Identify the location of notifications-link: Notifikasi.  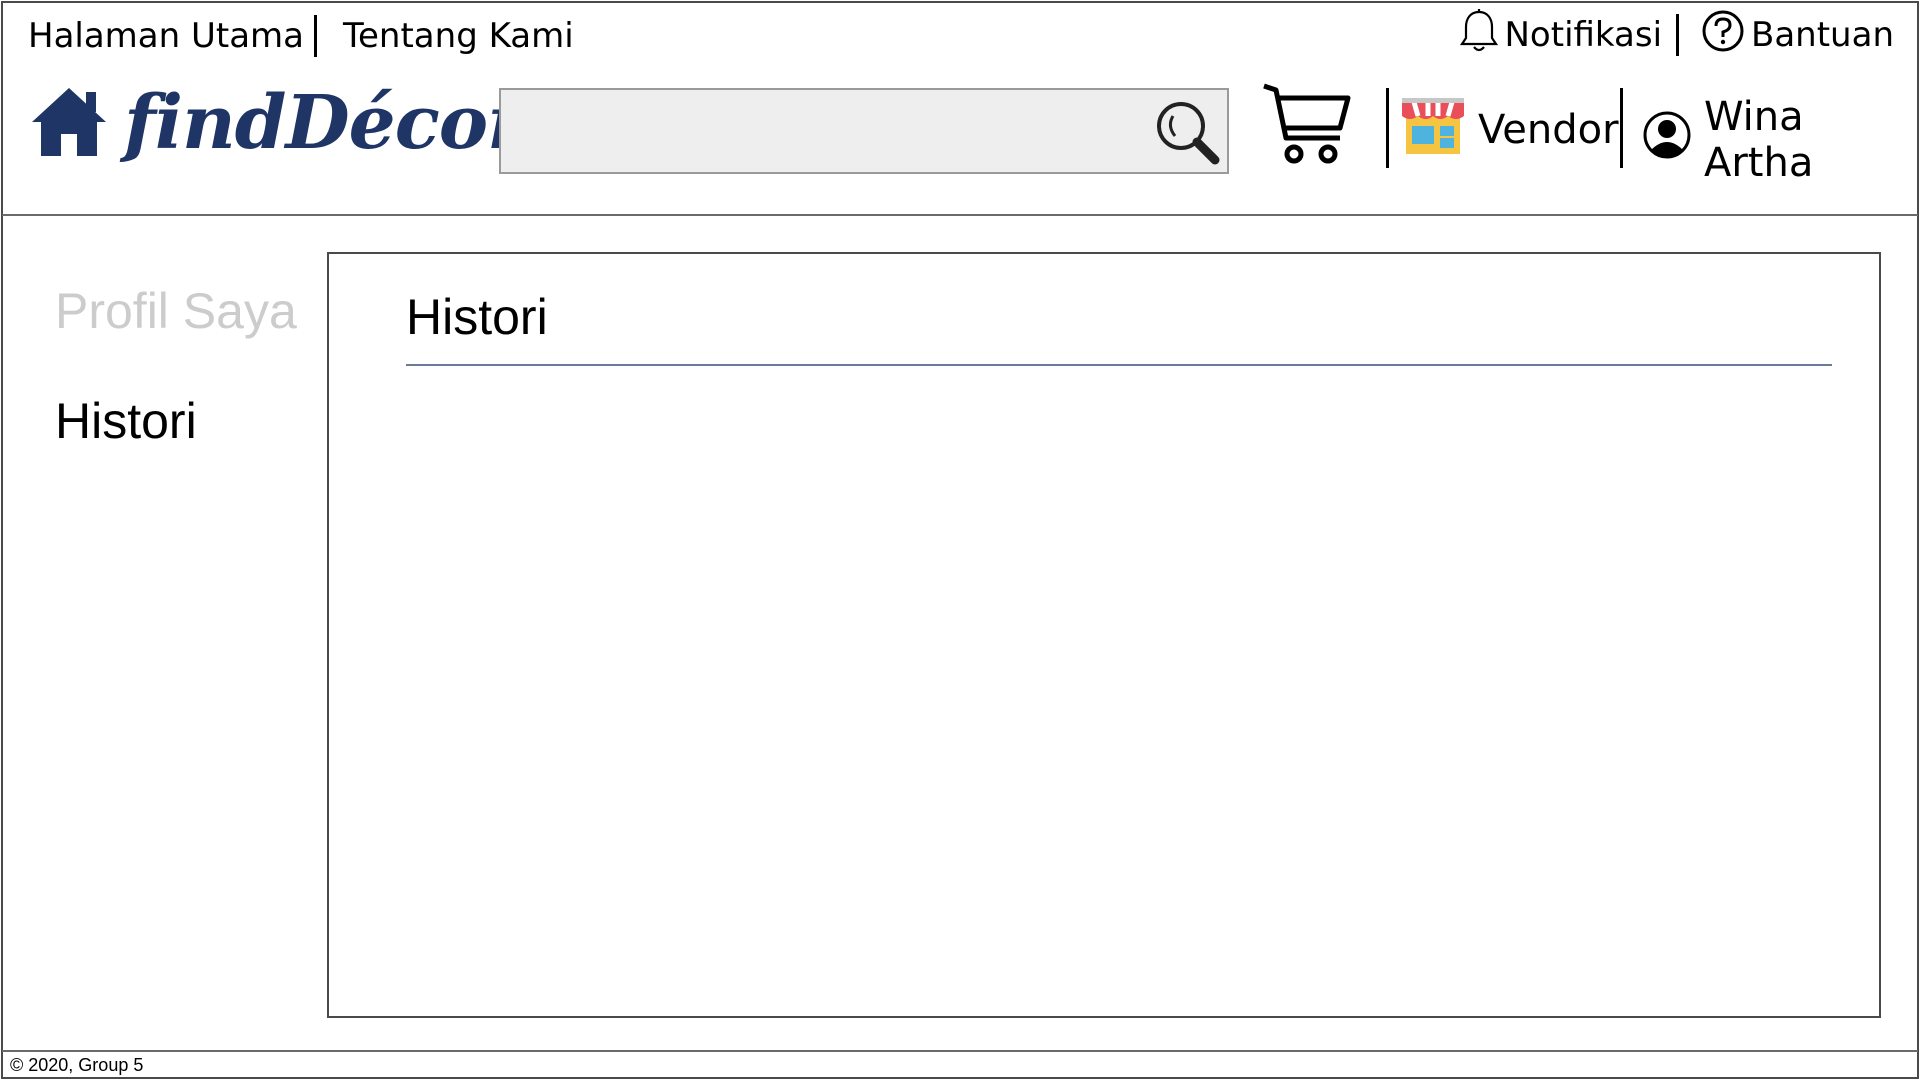
(1561, 35).